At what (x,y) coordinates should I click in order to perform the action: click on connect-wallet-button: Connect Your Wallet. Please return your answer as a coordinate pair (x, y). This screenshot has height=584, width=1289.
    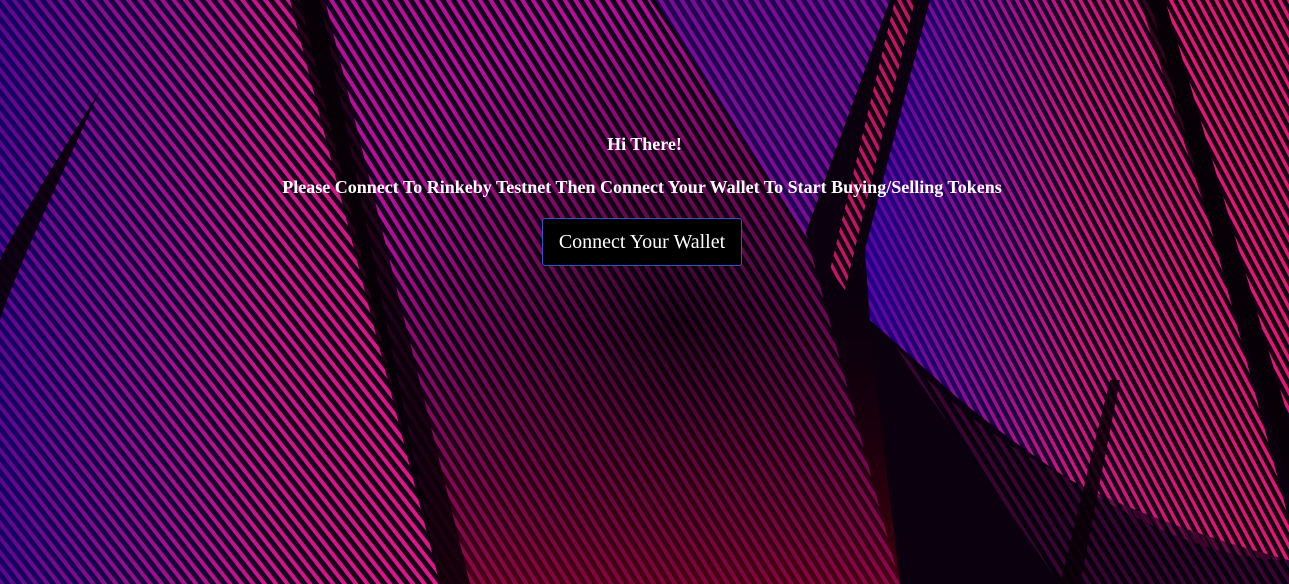
    Looking at the image, I should click on (642, 242).